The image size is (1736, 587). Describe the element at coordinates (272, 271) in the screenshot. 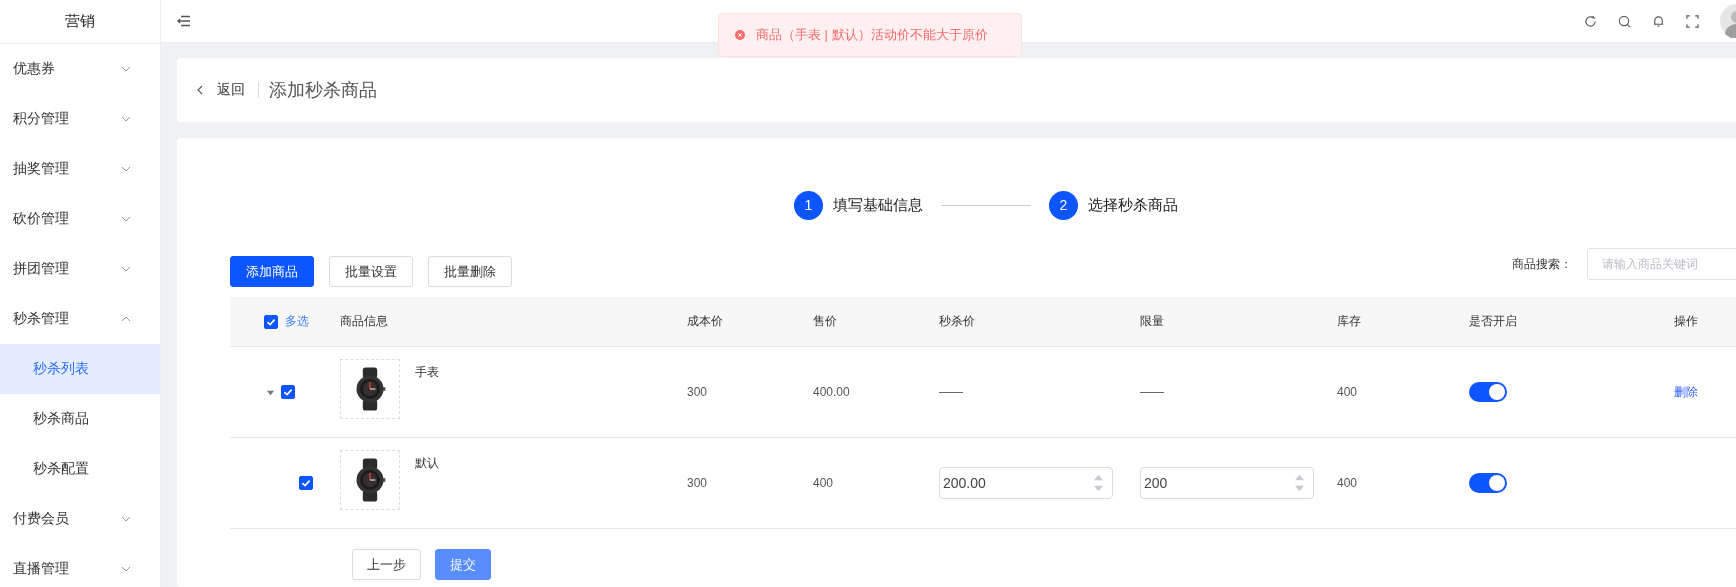

I see `toolbar-button: 添加商品` at that location.